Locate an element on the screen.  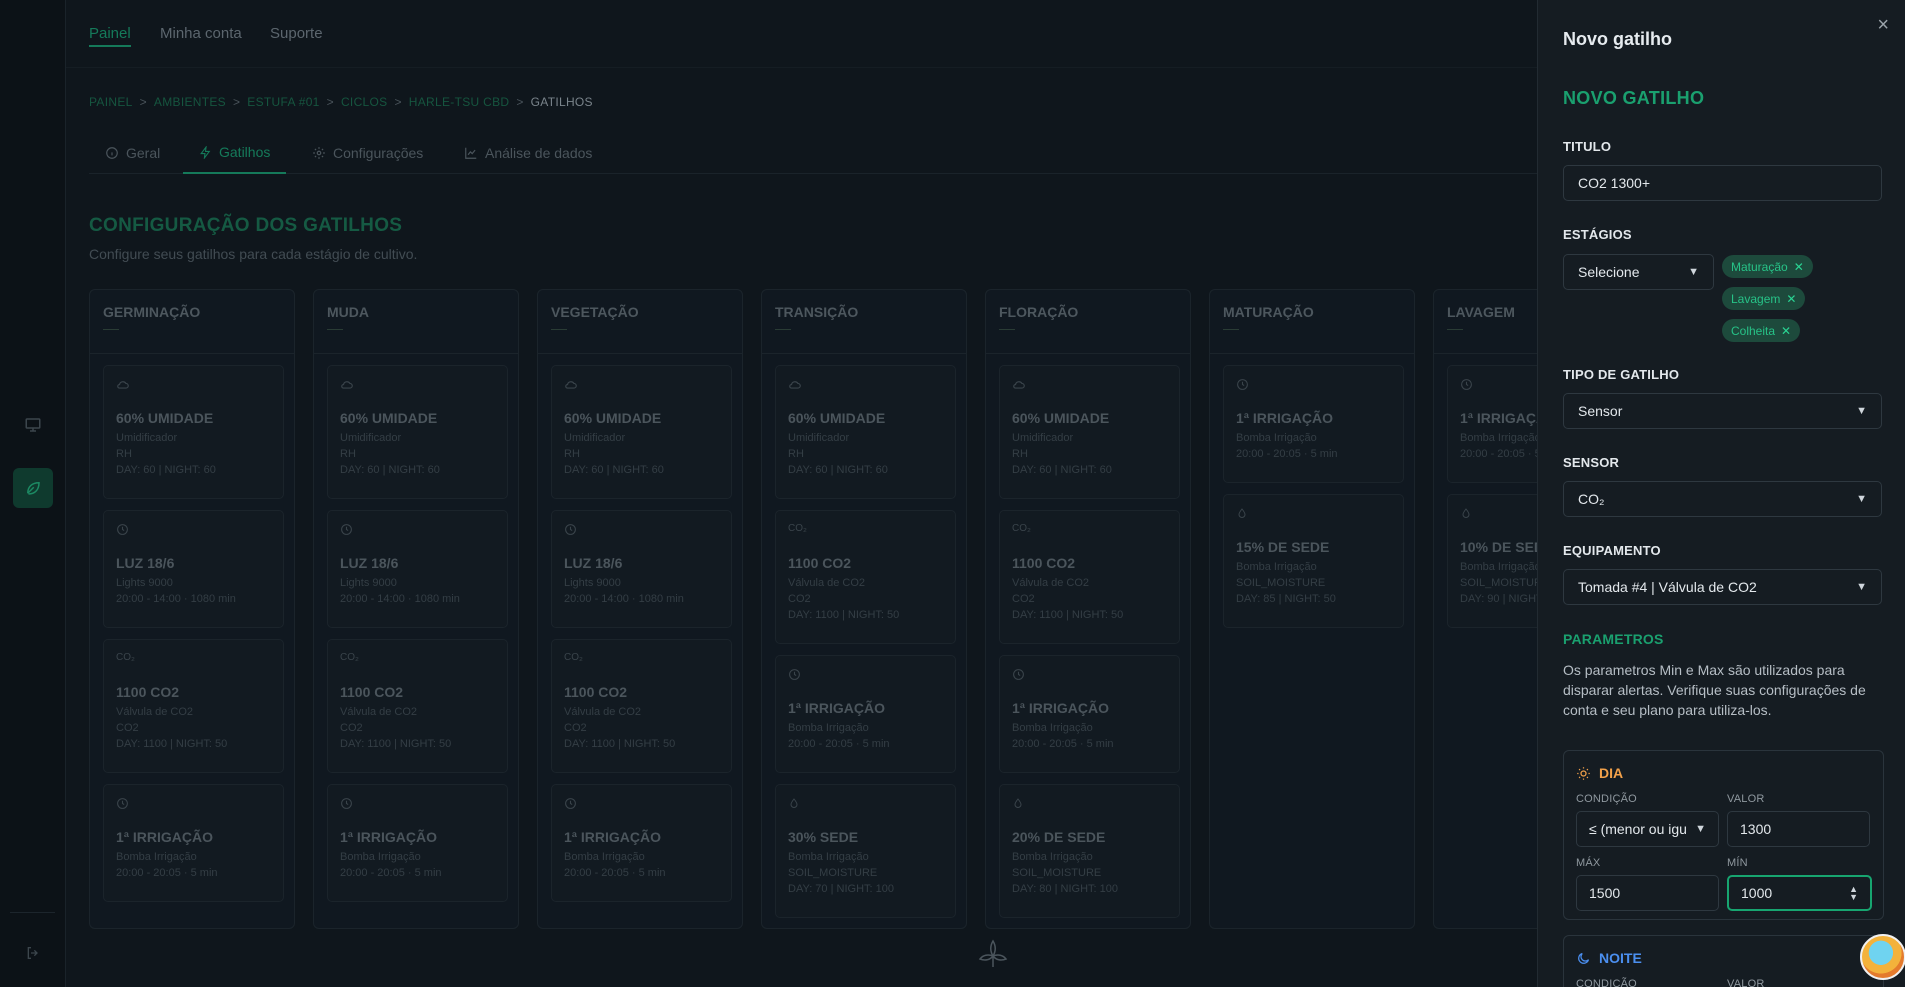
nav-suporte: Suporte is located at coordinates (296, 33).